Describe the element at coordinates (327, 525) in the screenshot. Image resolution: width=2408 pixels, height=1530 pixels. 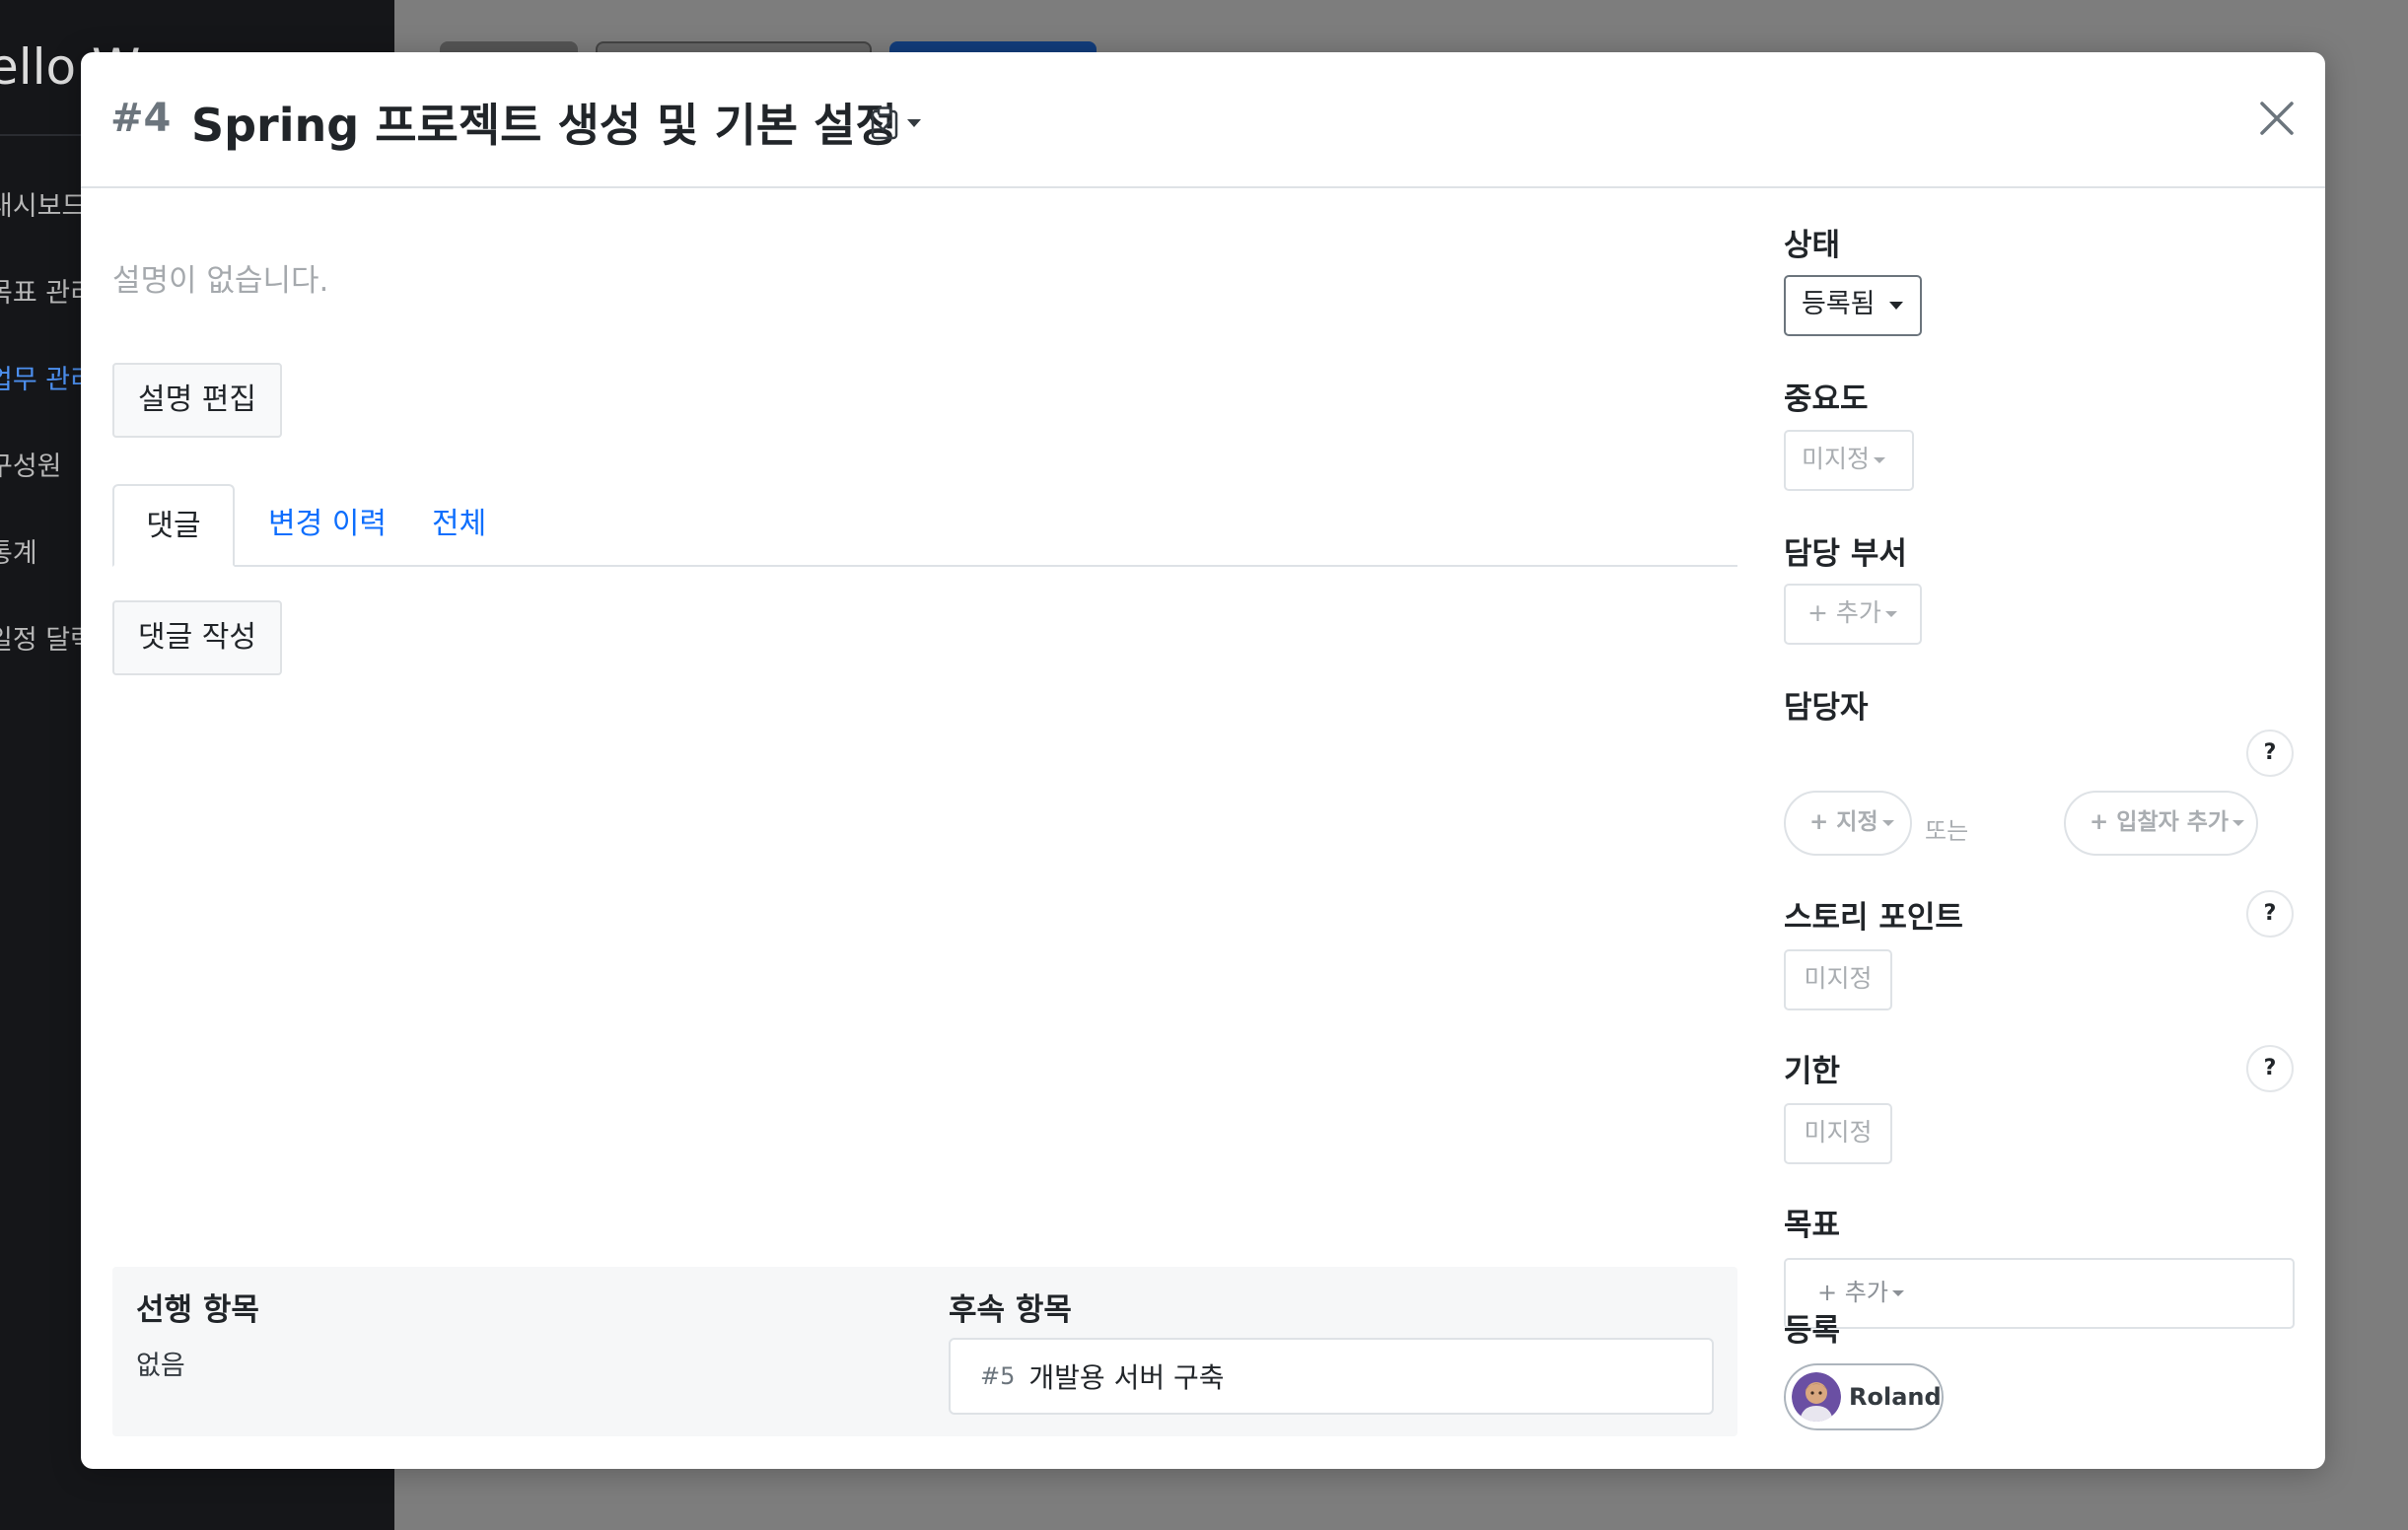
I see `tab-history: 변경 이력` at that location.